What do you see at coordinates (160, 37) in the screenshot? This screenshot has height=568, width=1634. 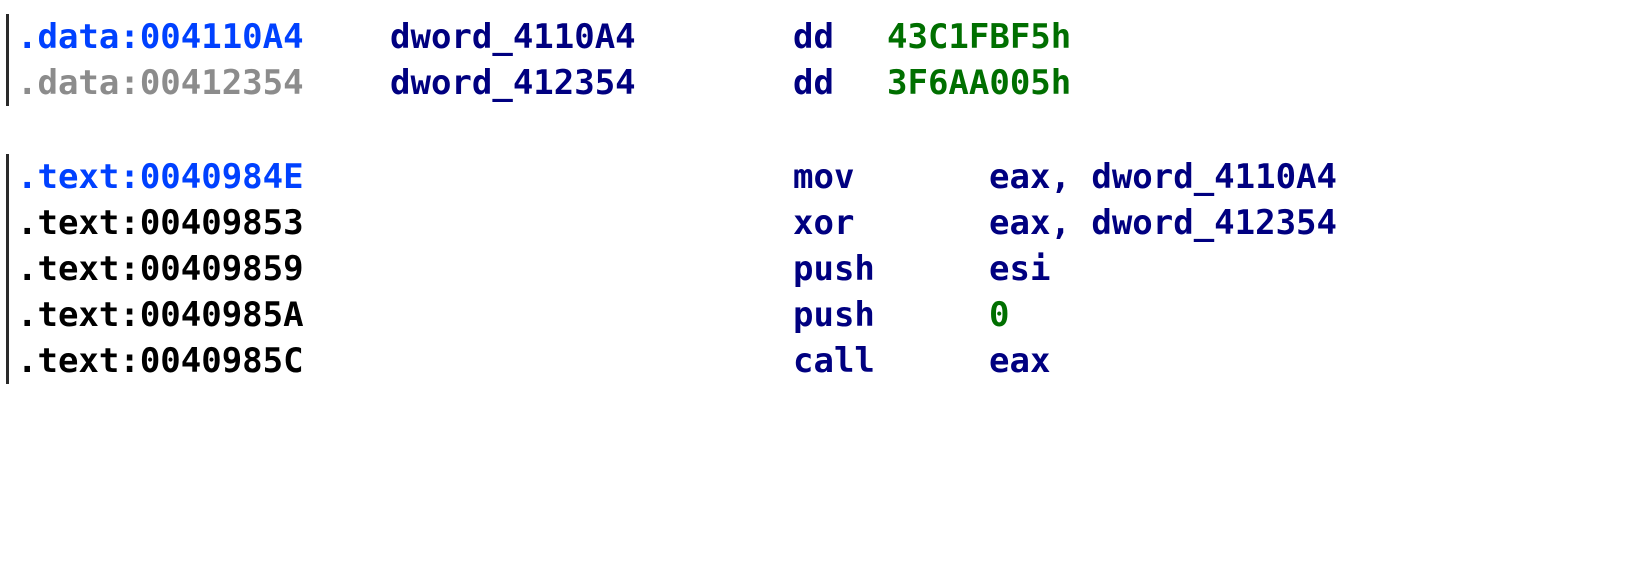 I see `address-label: .data:004110A4` at bounding box center [160, 37].